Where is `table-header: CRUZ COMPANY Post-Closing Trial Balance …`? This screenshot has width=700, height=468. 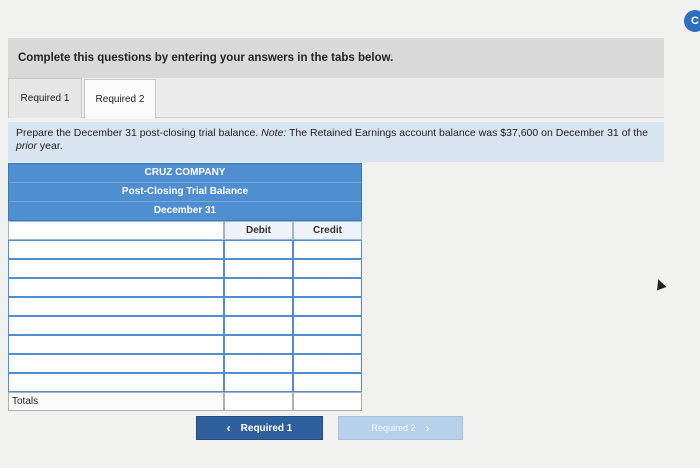
table-header: CRUZ COMPANY Post-Closing Trial Balance … is located at coordinates (185, 192).